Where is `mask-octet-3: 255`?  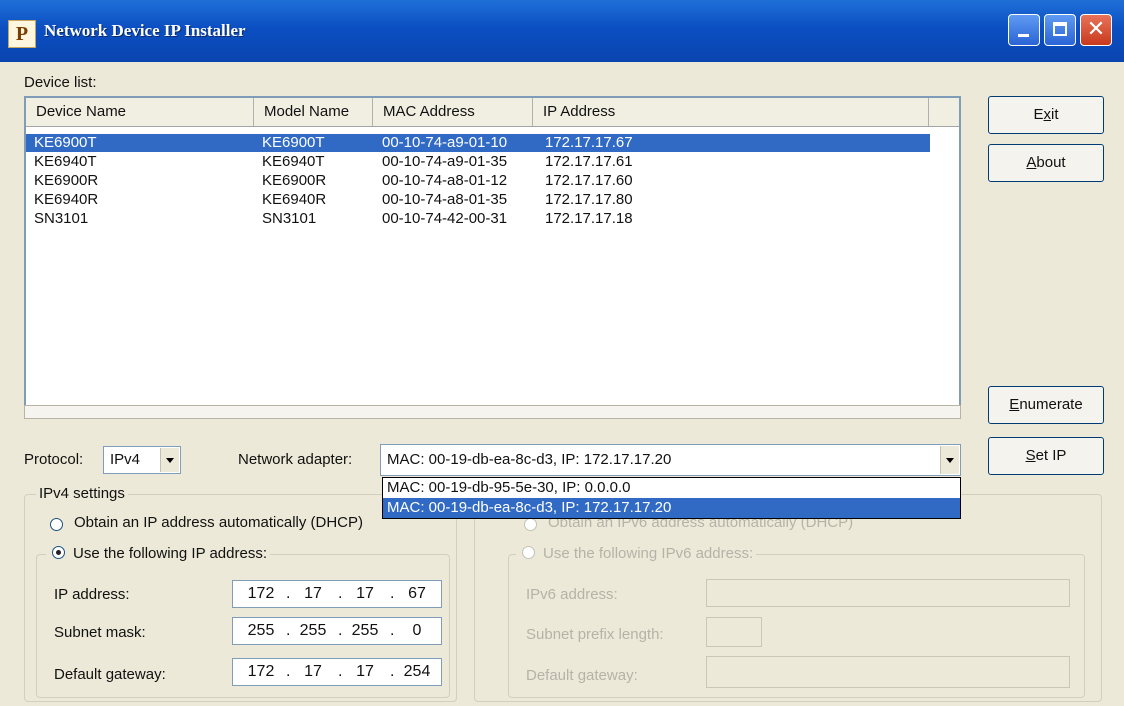
mask-octet-3: 255 is located at coordinates (365, 631).